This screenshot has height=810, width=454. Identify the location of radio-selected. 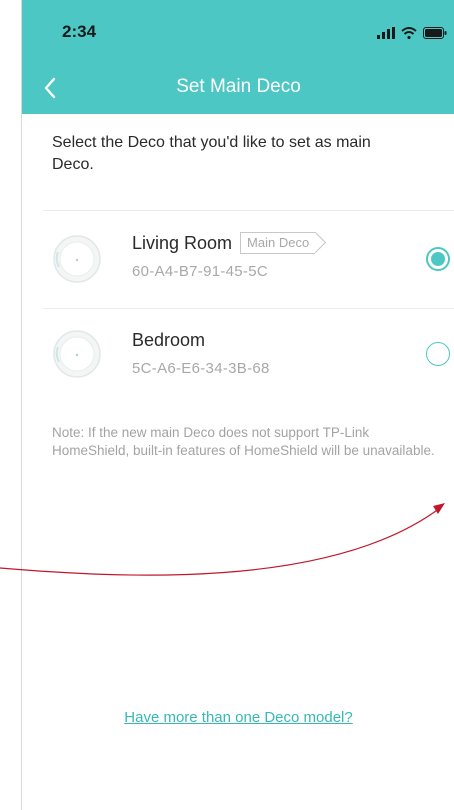
(438, 259).